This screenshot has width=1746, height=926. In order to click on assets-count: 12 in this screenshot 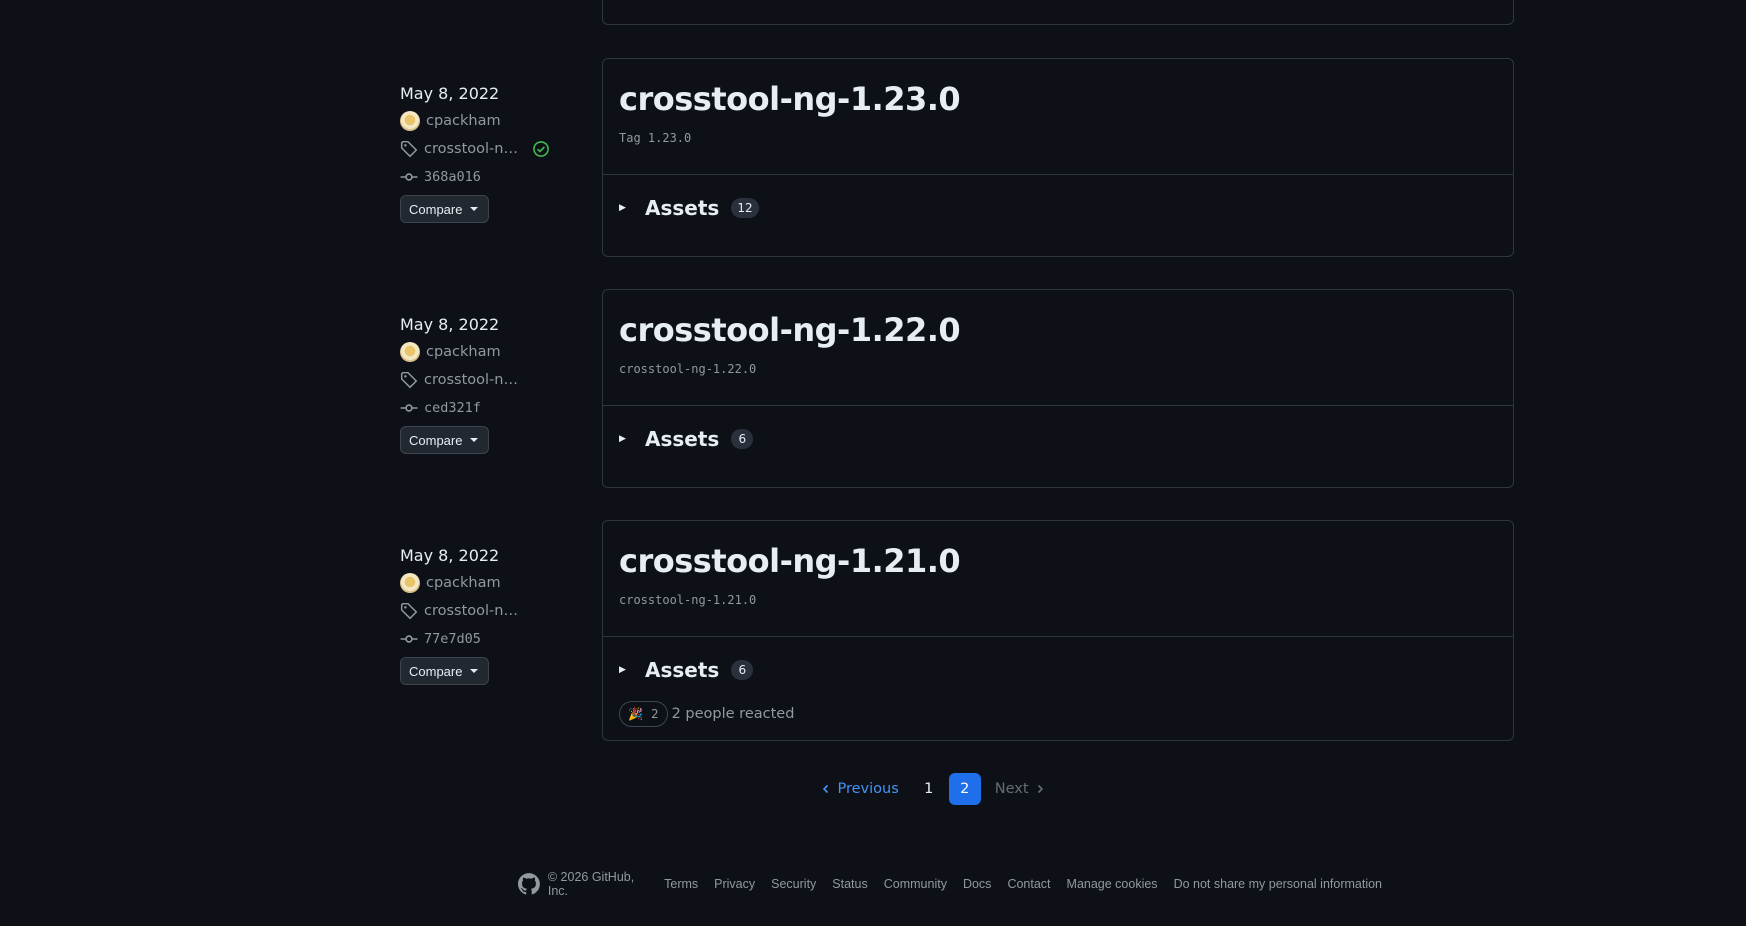, I will do `click(745, 208)`.